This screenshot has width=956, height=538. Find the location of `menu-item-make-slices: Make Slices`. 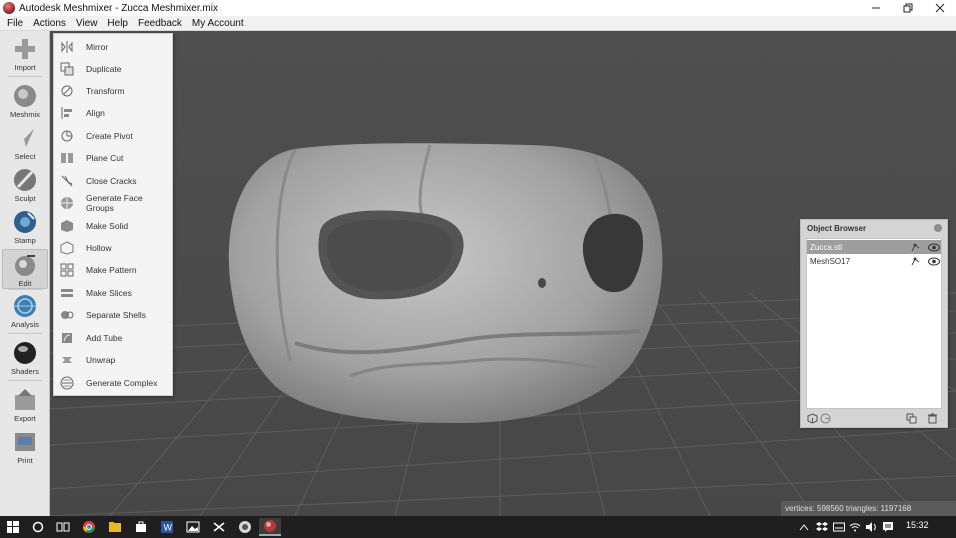

menu-item-make-slices: Make Slices is located at coordinates (113, 293).